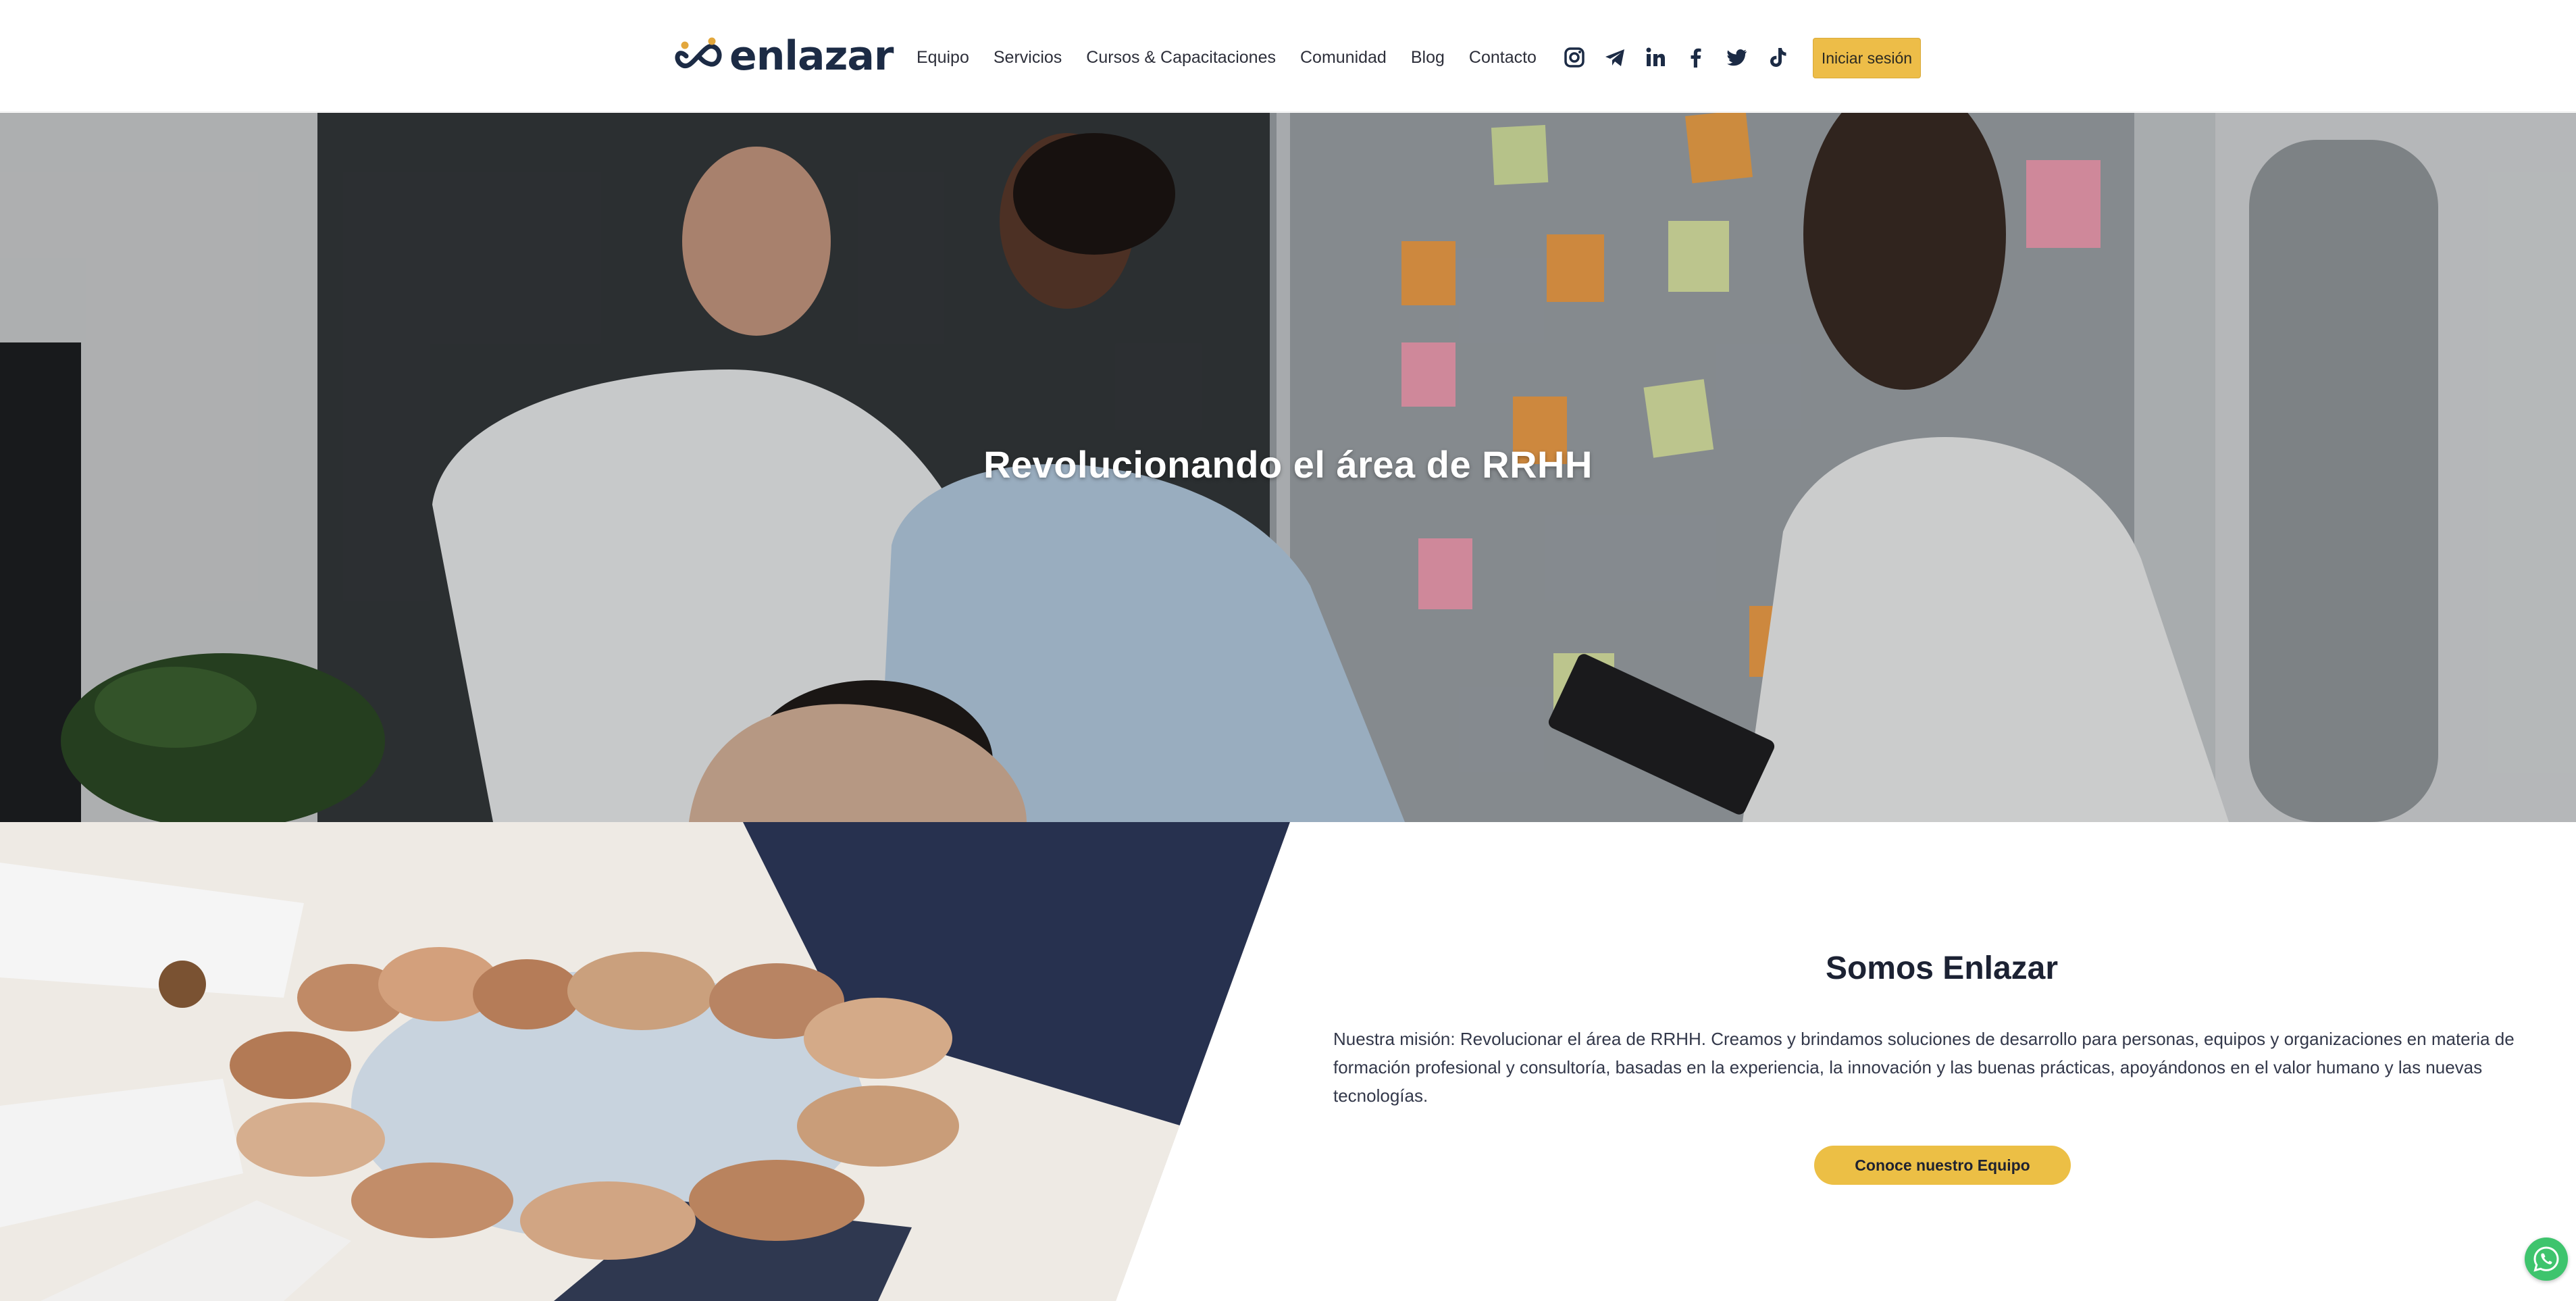 This screenshot has width=2576, height=1301. What do you see at coordinates (1028, 58) in the screenshot?
I see `nav-item-servicios: Servicios` at bounding box center [1028, 58].